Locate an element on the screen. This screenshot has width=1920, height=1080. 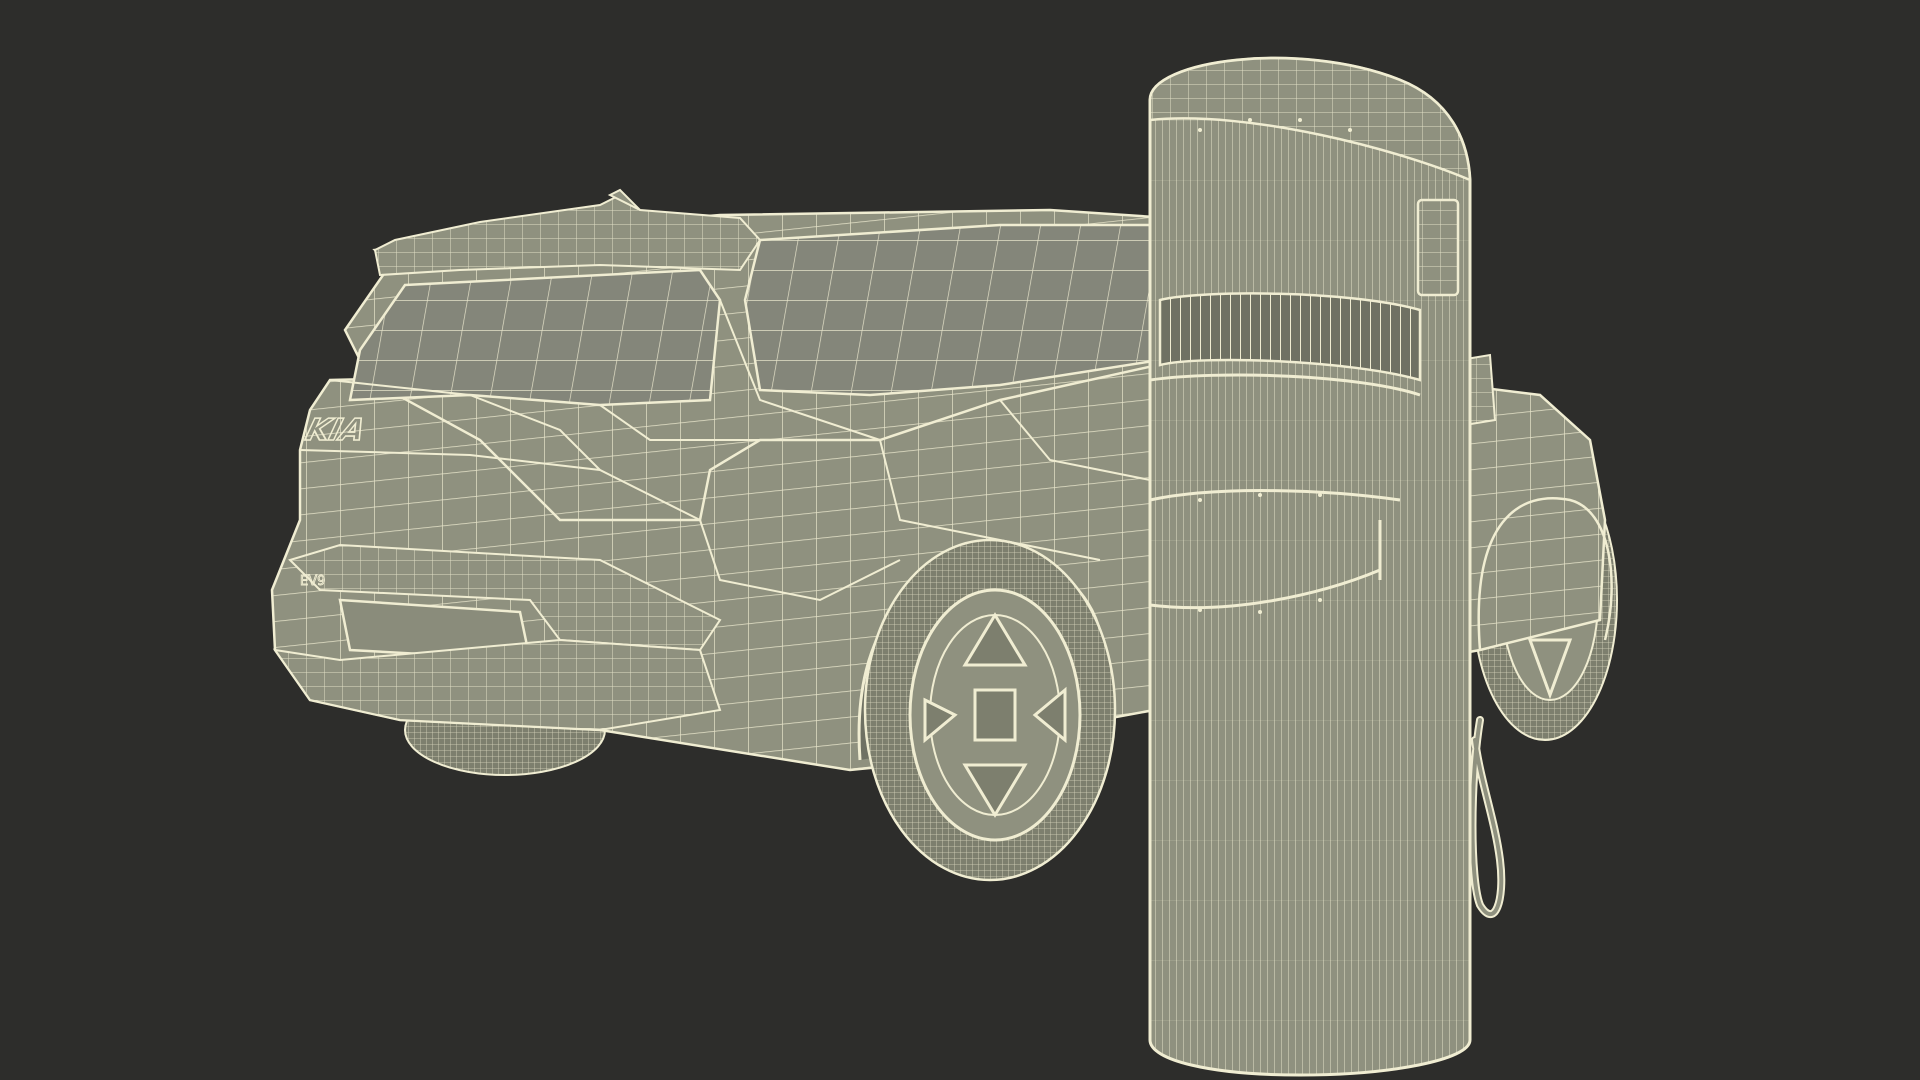
side-window is located at coordinates (957, 310).